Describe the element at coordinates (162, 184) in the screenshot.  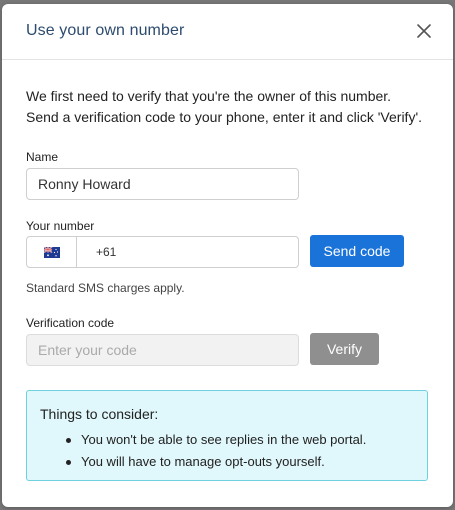
I see `name-input` at that location.